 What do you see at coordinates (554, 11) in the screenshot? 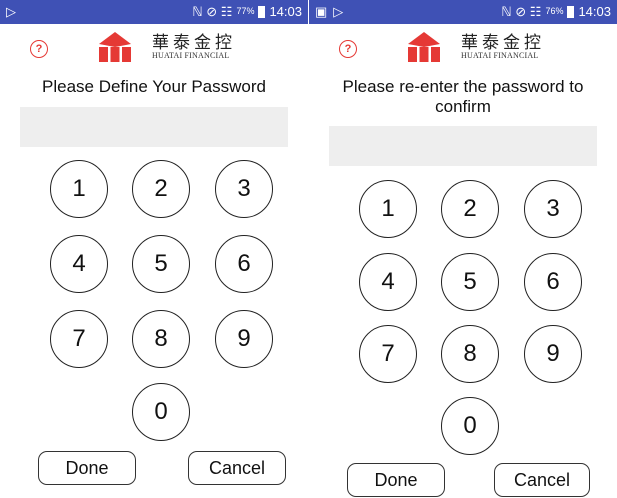
I see `battery-percent: 76%` at bounding box center [554, 11].